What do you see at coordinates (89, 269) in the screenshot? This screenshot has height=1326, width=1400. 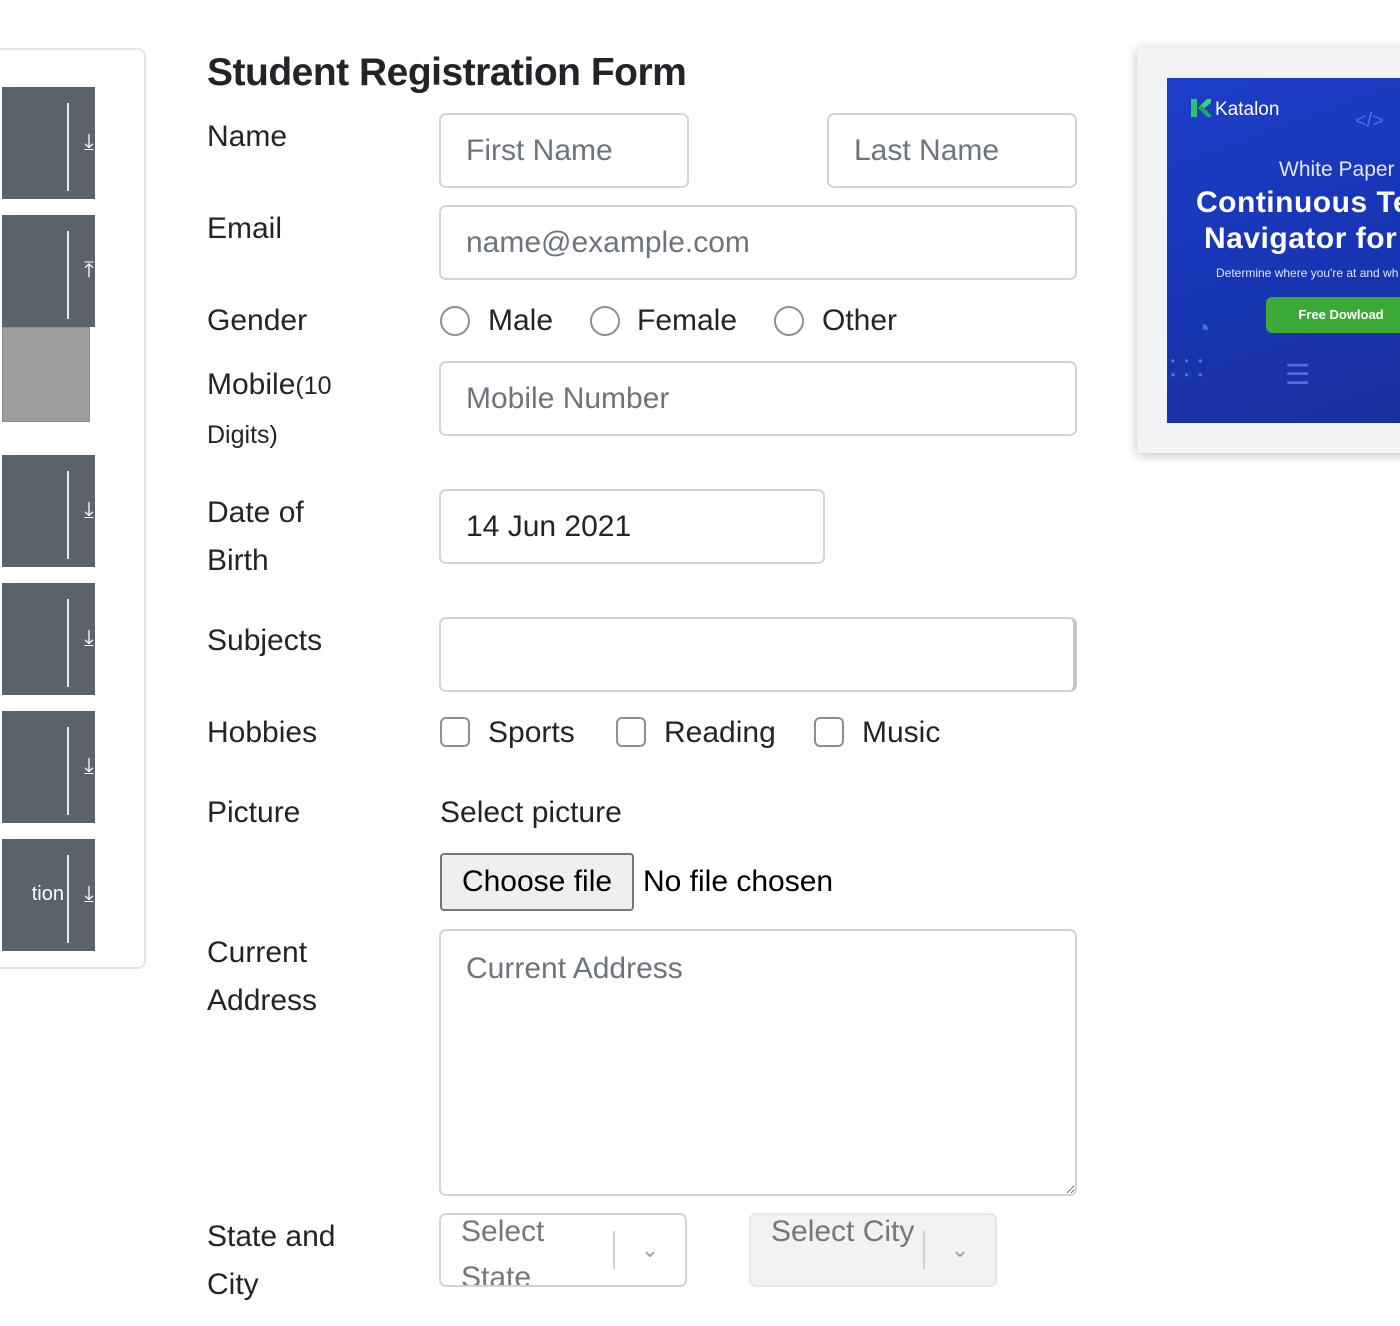 I see `upload-icon: ⤒` at bounding box center [89, 269].